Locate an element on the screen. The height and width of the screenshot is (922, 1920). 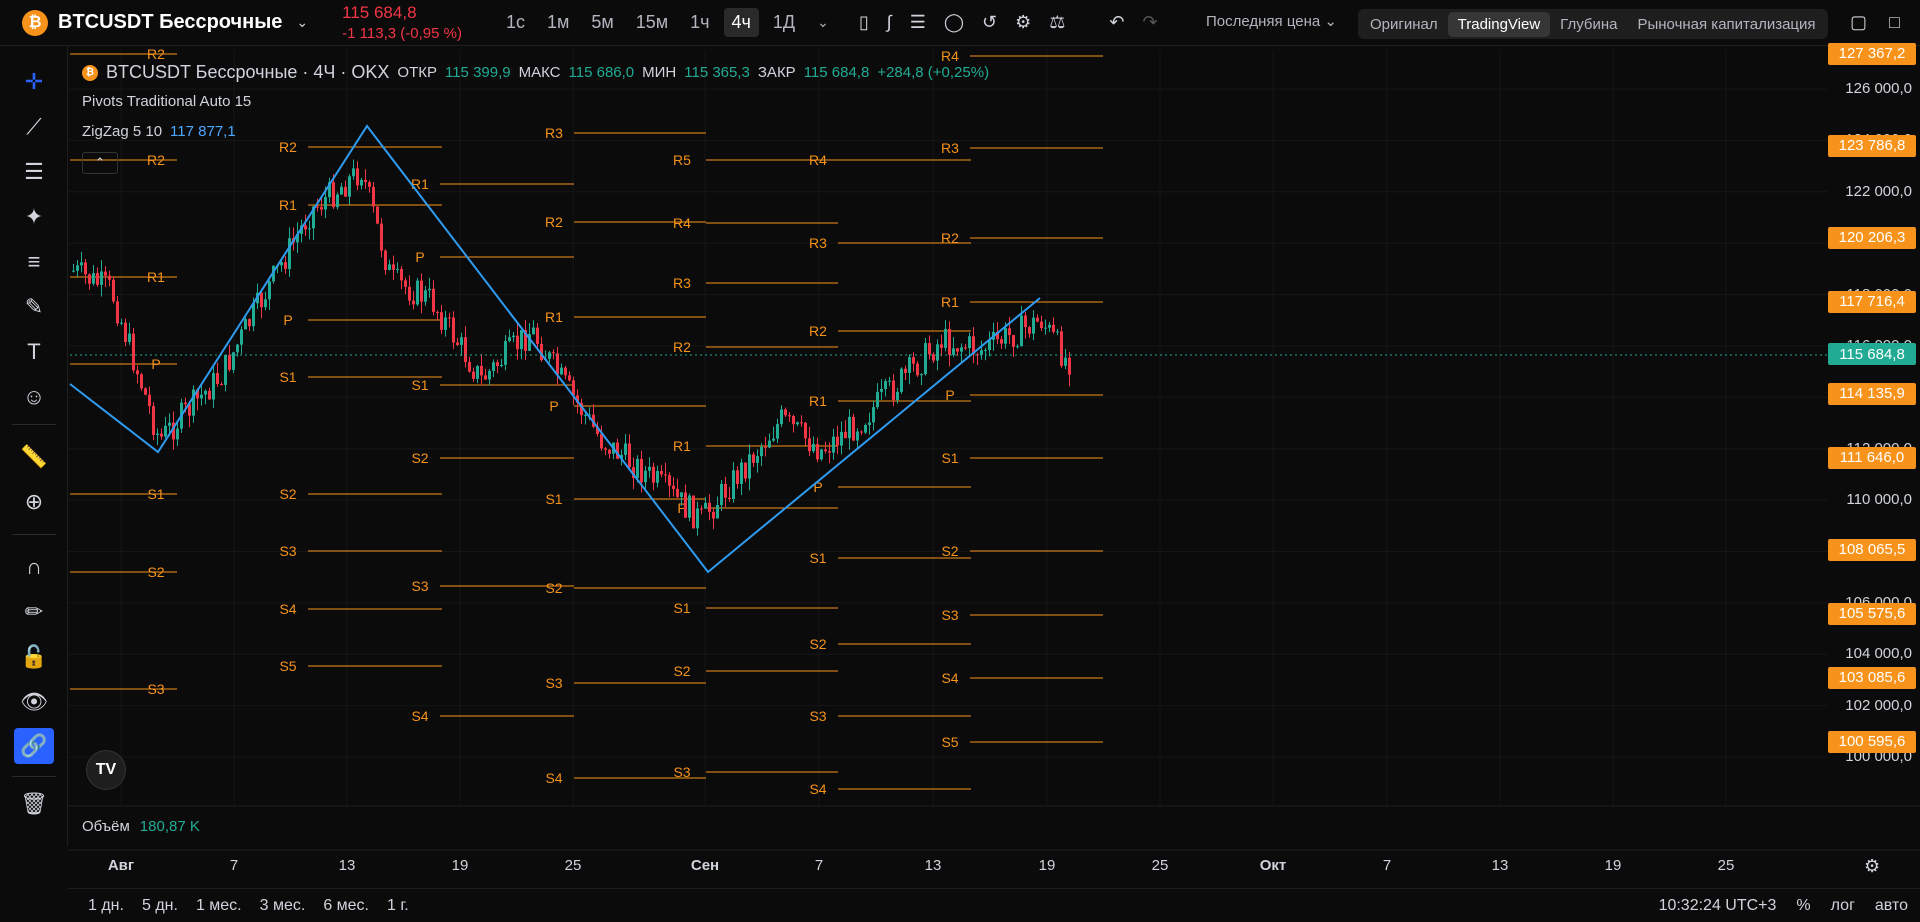
range-3m: 3 мес. is located at coordinates (283, 906).